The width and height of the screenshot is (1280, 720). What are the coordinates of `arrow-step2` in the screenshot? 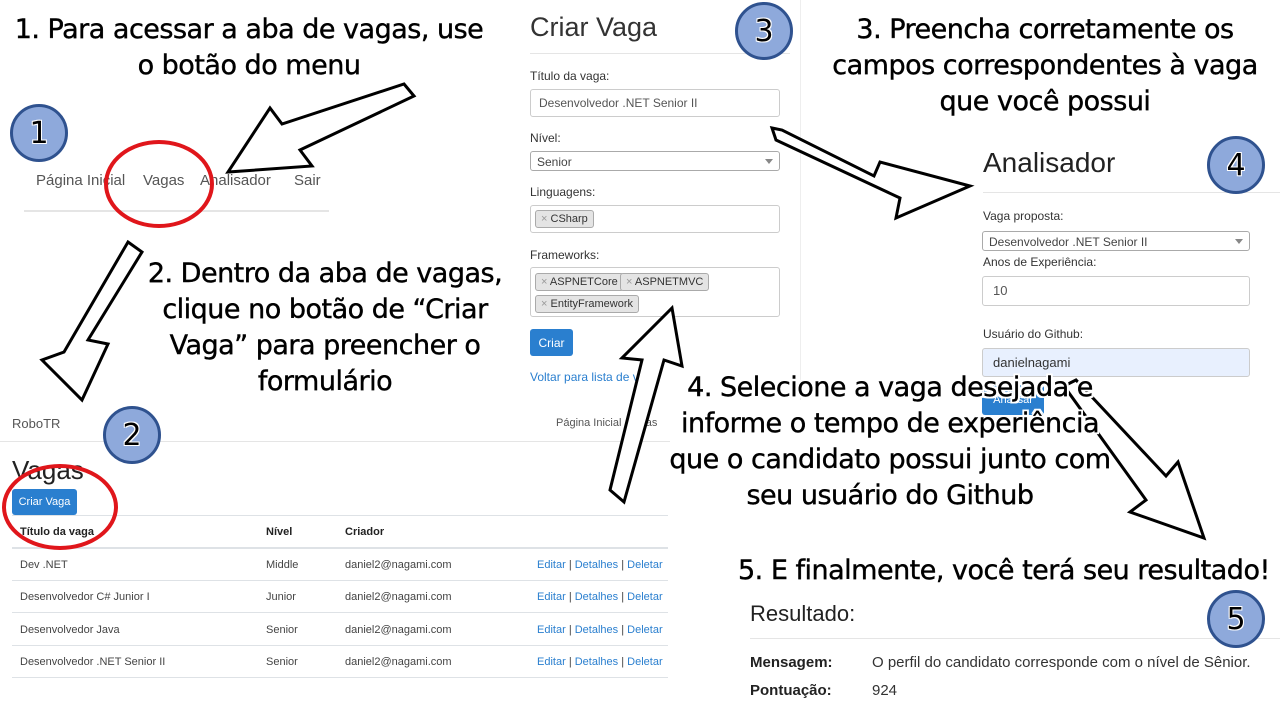 It's located at (92, 321).